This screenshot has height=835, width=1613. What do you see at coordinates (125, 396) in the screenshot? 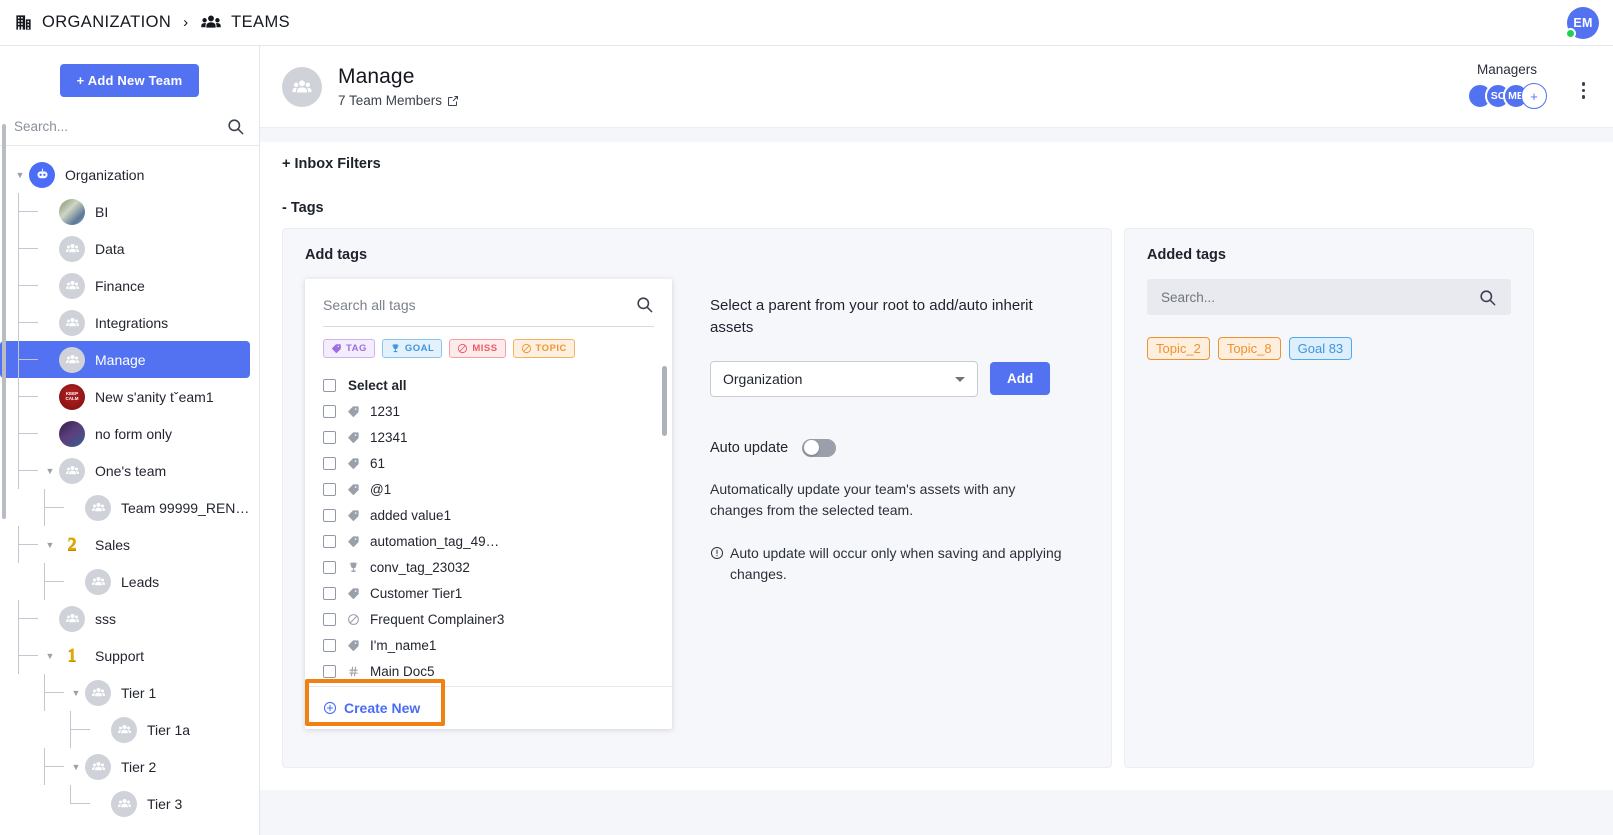
I see `sidebar-item-new-s-anity-t-eam1: ▼KEEPCALMNew s'anity tˇeam1` at bounding box center [125, 396].